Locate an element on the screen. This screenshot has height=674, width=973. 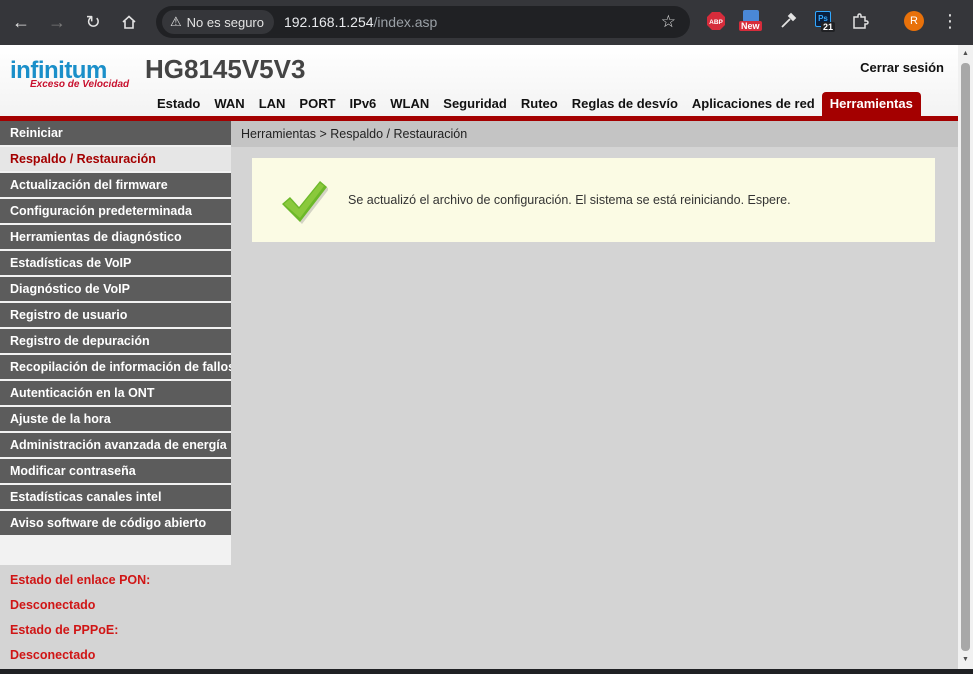
address-bar: ⚠ No es seguro 192.168.1.254/index.asp ☆ is located at coordinates (423, 22).